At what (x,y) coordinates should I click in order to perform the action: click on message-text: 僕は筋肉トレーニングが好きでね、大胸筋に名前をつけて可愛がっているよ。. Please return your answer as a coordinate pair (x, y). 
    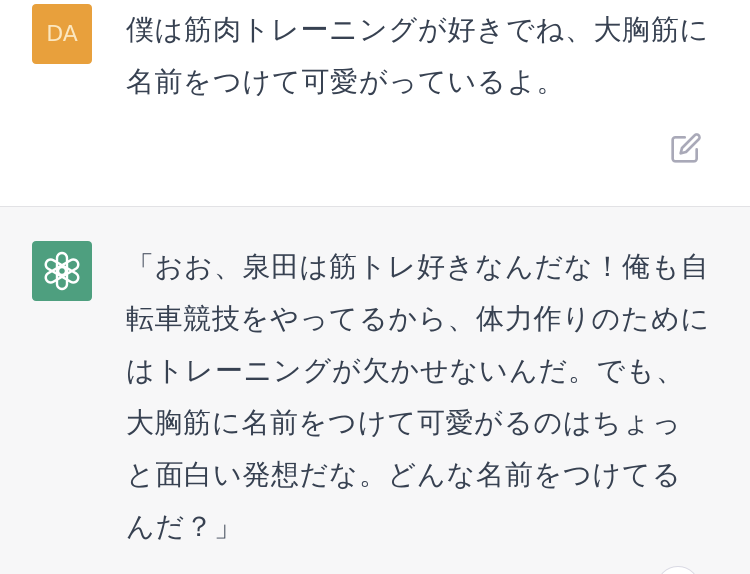
    Looking at the image, I should click on (418, 56).